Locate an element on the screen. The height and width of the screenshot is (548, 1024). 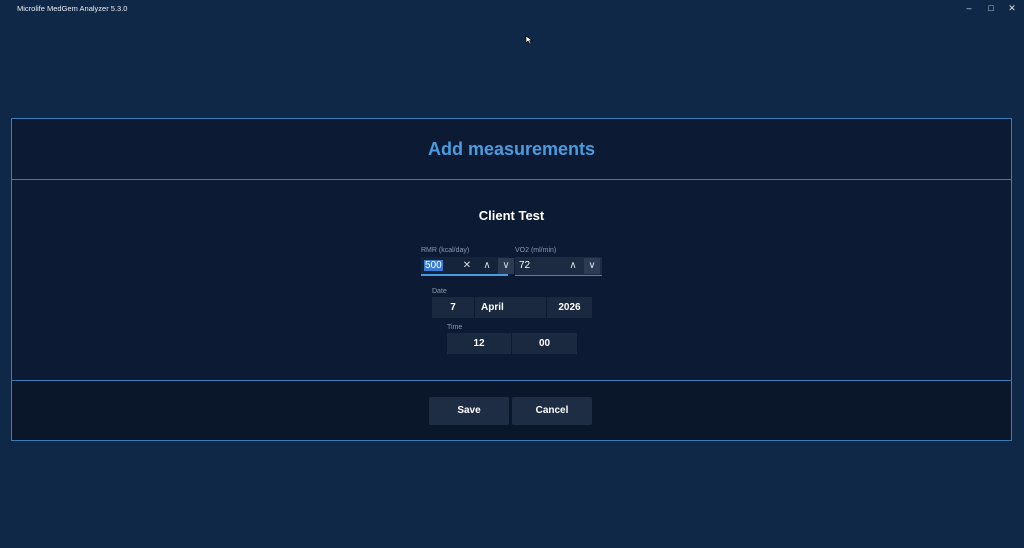
vo2-input: 72 ∧ ∨ is located at coordinates (558, 266).